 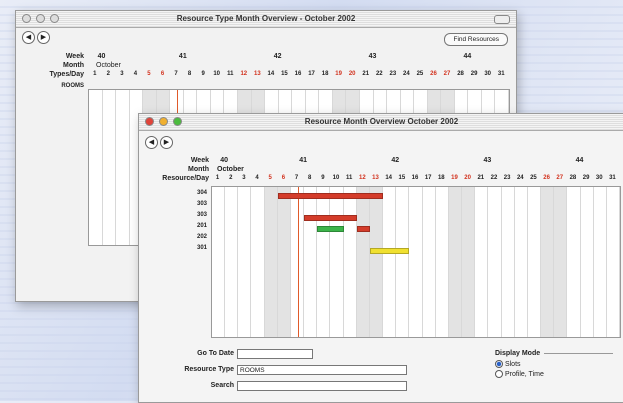 What do you see at coordinates (420, 74) in the screenshot?
I see `back-day-header: 25` at bounding box center [420, 74].